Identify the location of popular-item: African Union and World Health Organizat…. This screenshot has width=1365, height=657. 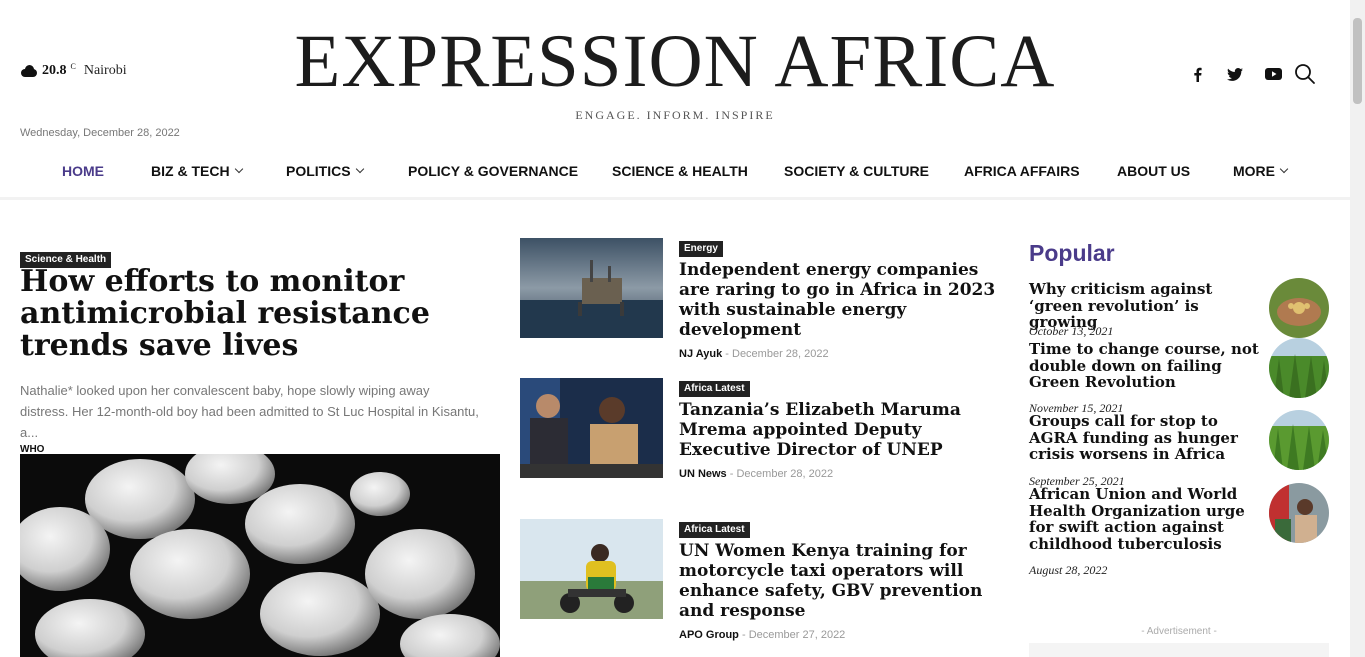
(1179, 517).